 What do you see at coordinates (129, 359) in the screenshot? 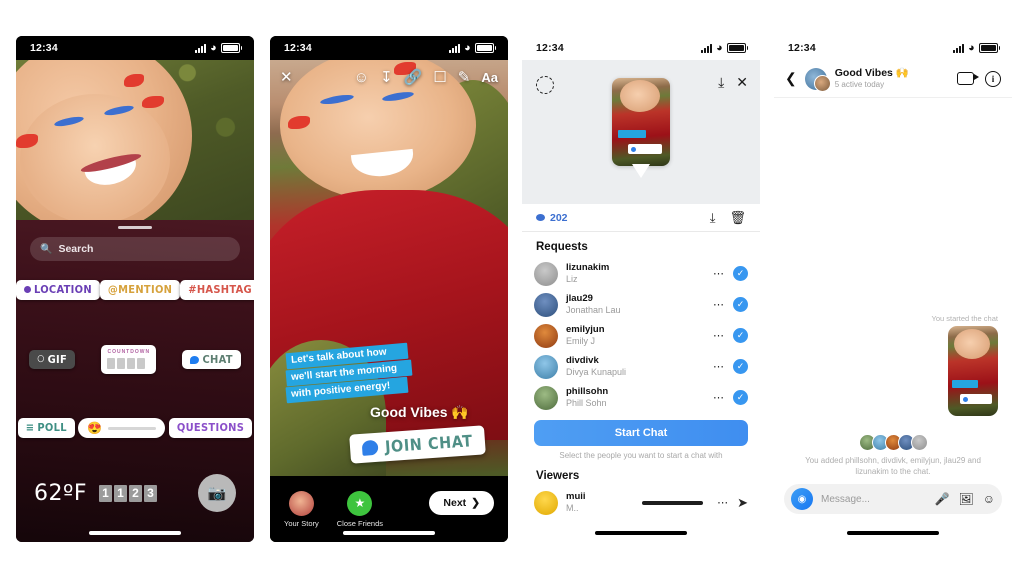
I see `sticker-countdown: COUNTDOWN` at bounding box center [129, 359].